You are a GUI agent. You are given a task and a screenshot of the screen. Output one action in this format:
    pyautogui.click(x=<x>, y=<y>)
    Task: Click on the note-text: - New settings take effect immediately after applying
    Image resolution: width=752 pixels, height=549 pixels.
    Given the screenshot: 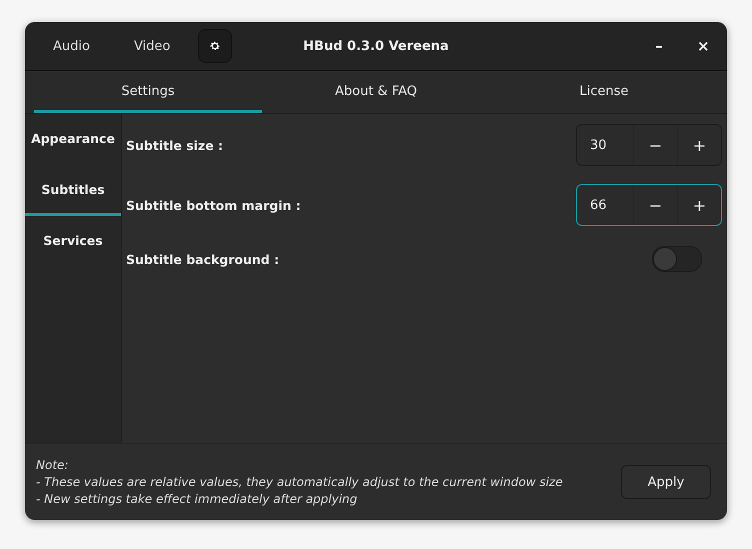 What is the action you would take?
    pyautogui.click(x=197, y=499)
    